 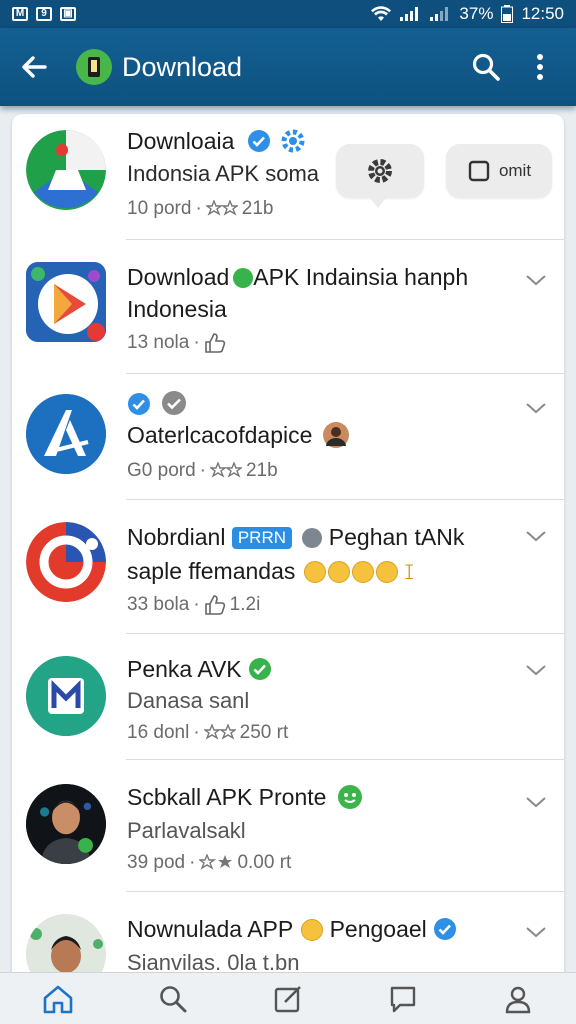 What do you see at coordinates (94, 67) in the screenshot?
I see `app-logo-icon` at bounding box center [94, 67].